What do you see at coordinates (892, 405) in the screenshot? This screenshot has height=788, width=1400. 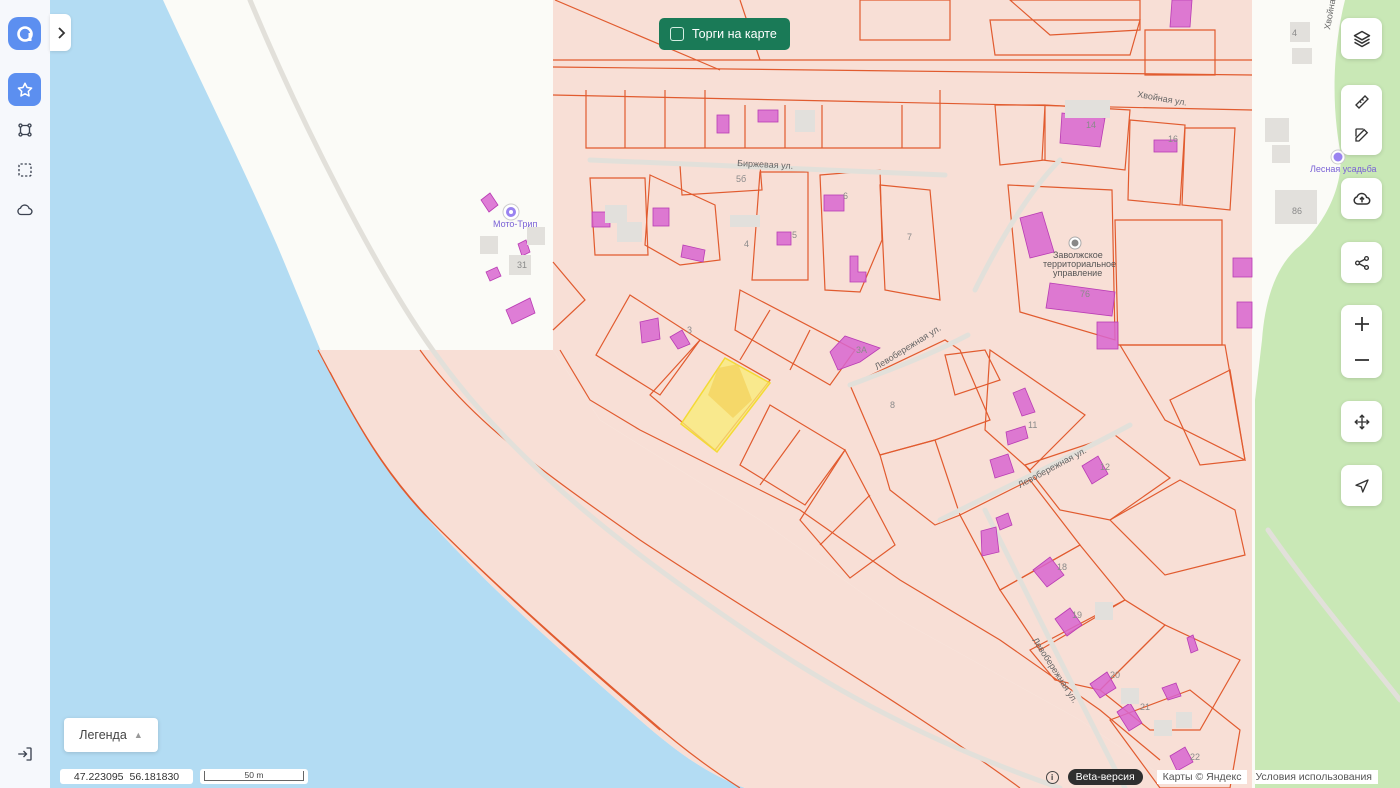 I see `house-number: 8` at bounding box center [892, 405].